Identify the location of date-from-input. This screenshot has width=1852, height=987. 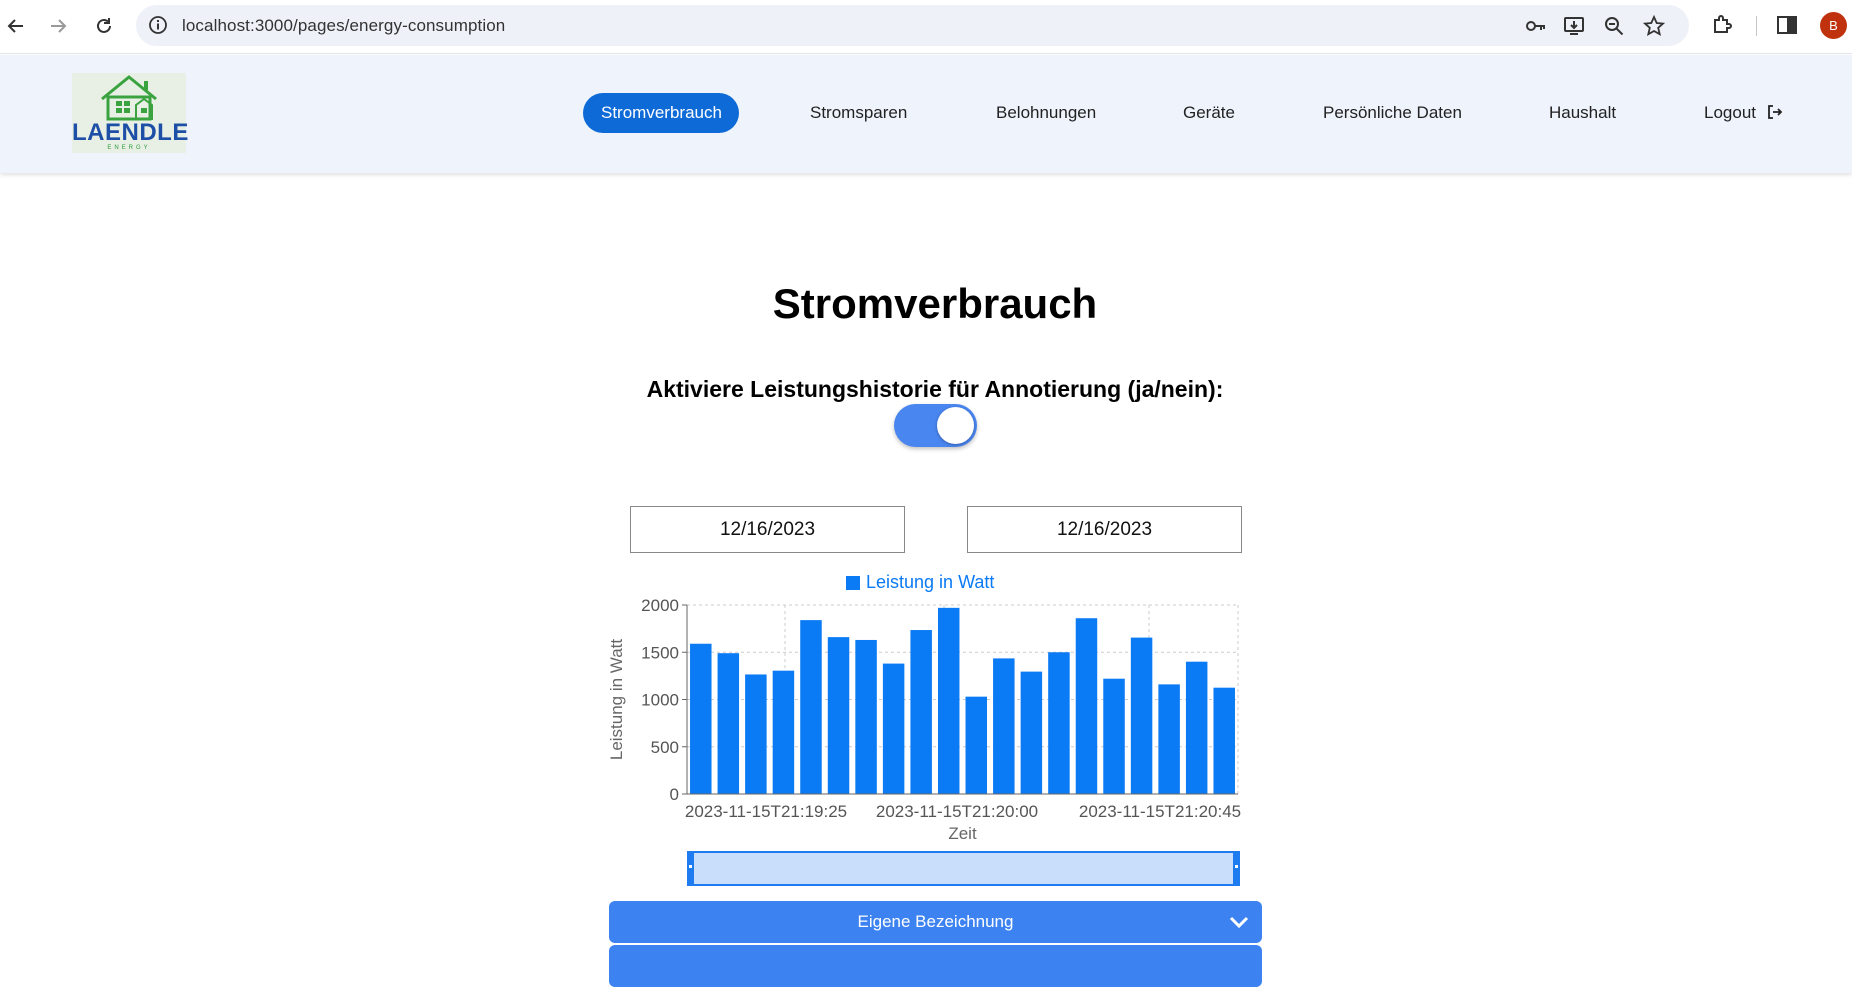
(767, 529).